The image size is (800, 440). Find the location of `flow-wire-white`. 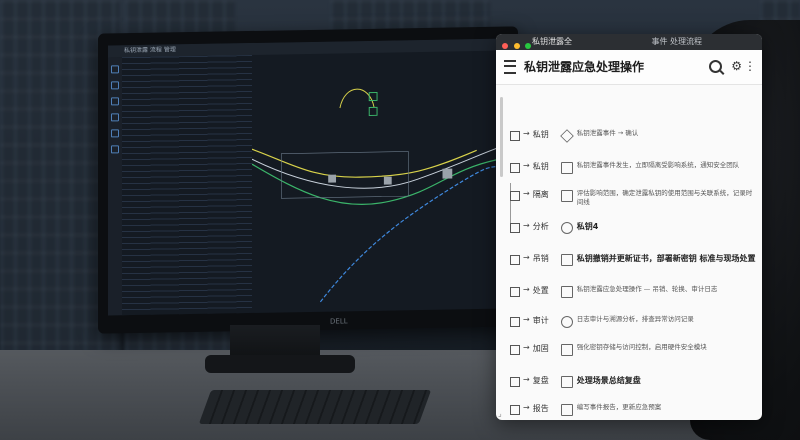

flow-wire-white is located at coordinates (378, 166).